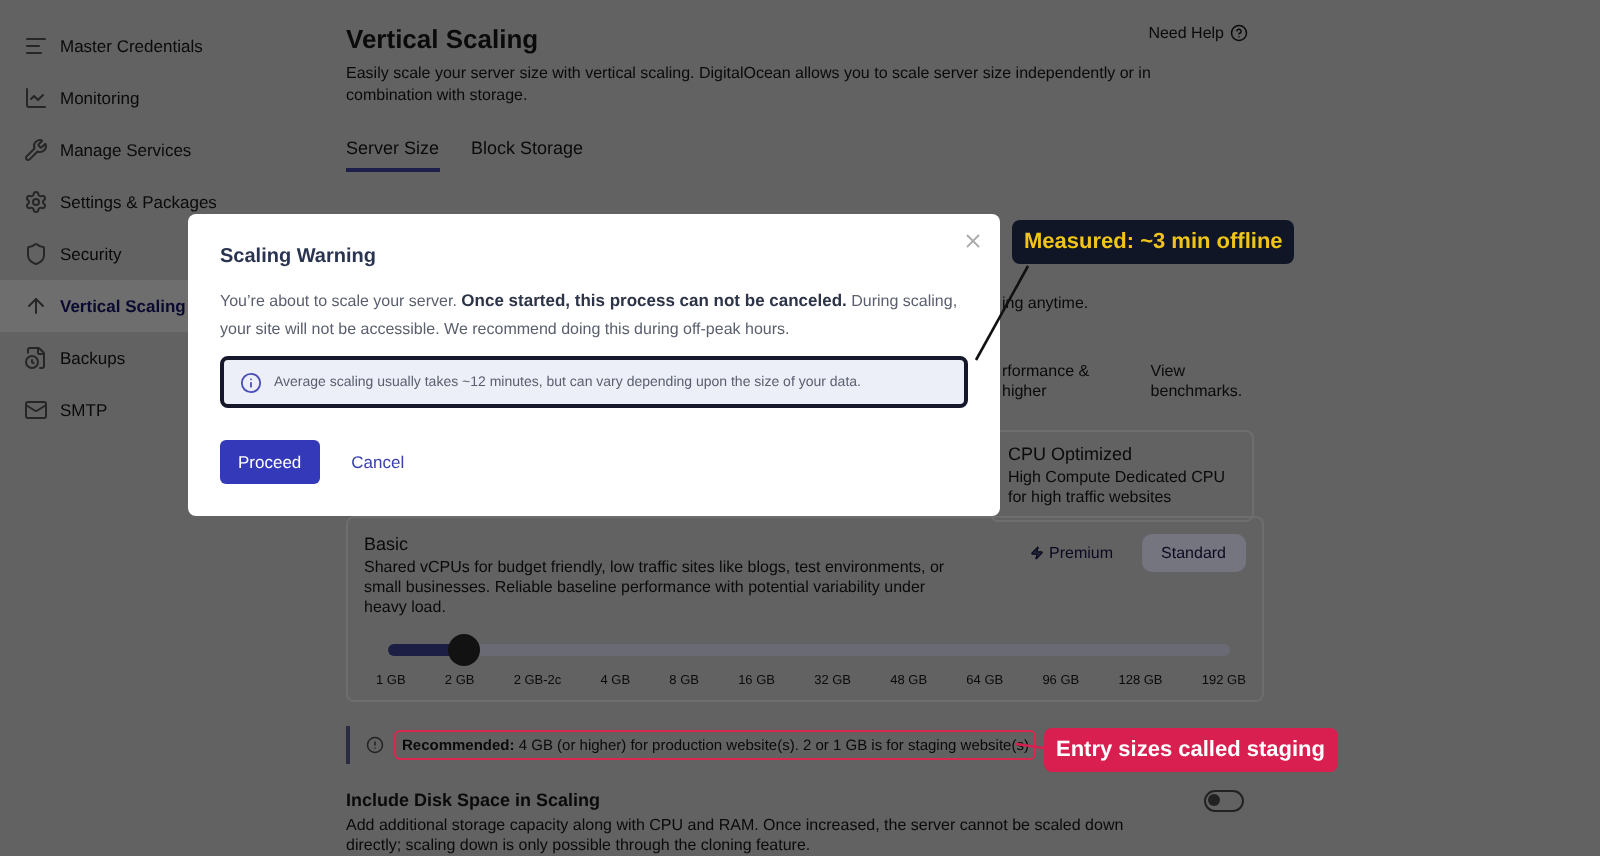 The image size is (1600, 856). I want to click on disk-toggle, so click(1224, 801).